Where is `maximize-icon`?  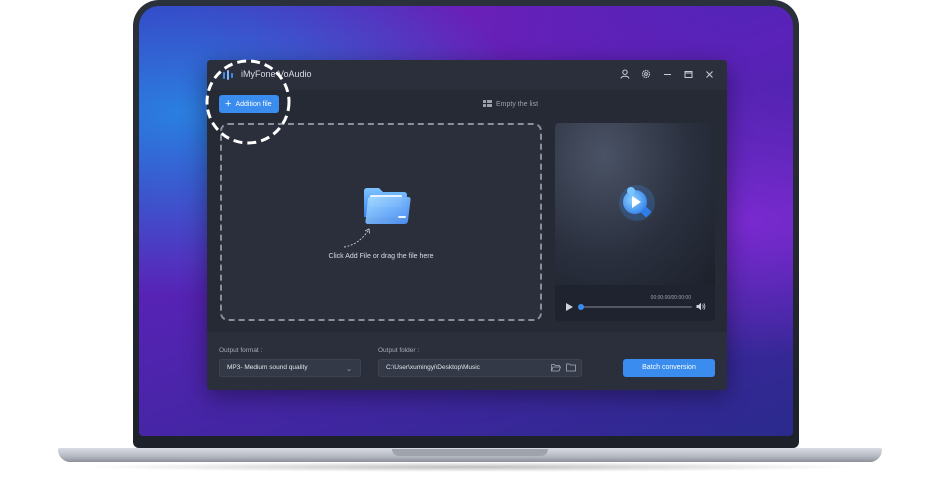
maximize-icon is located at coordinates (688, 74).